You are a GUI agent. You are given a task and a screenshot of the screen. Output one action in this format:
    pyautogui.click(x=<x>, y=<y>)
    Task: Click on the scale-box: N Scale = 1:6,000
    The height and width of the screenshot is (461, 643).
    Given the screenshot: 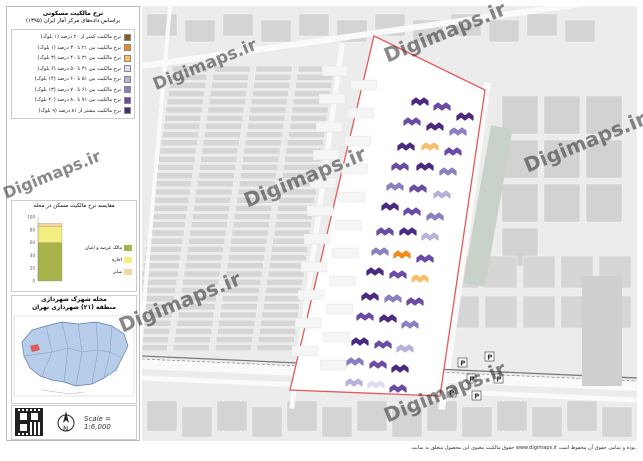 What is the action you would take?
    pyautogui.click(x=74, y=422)
    